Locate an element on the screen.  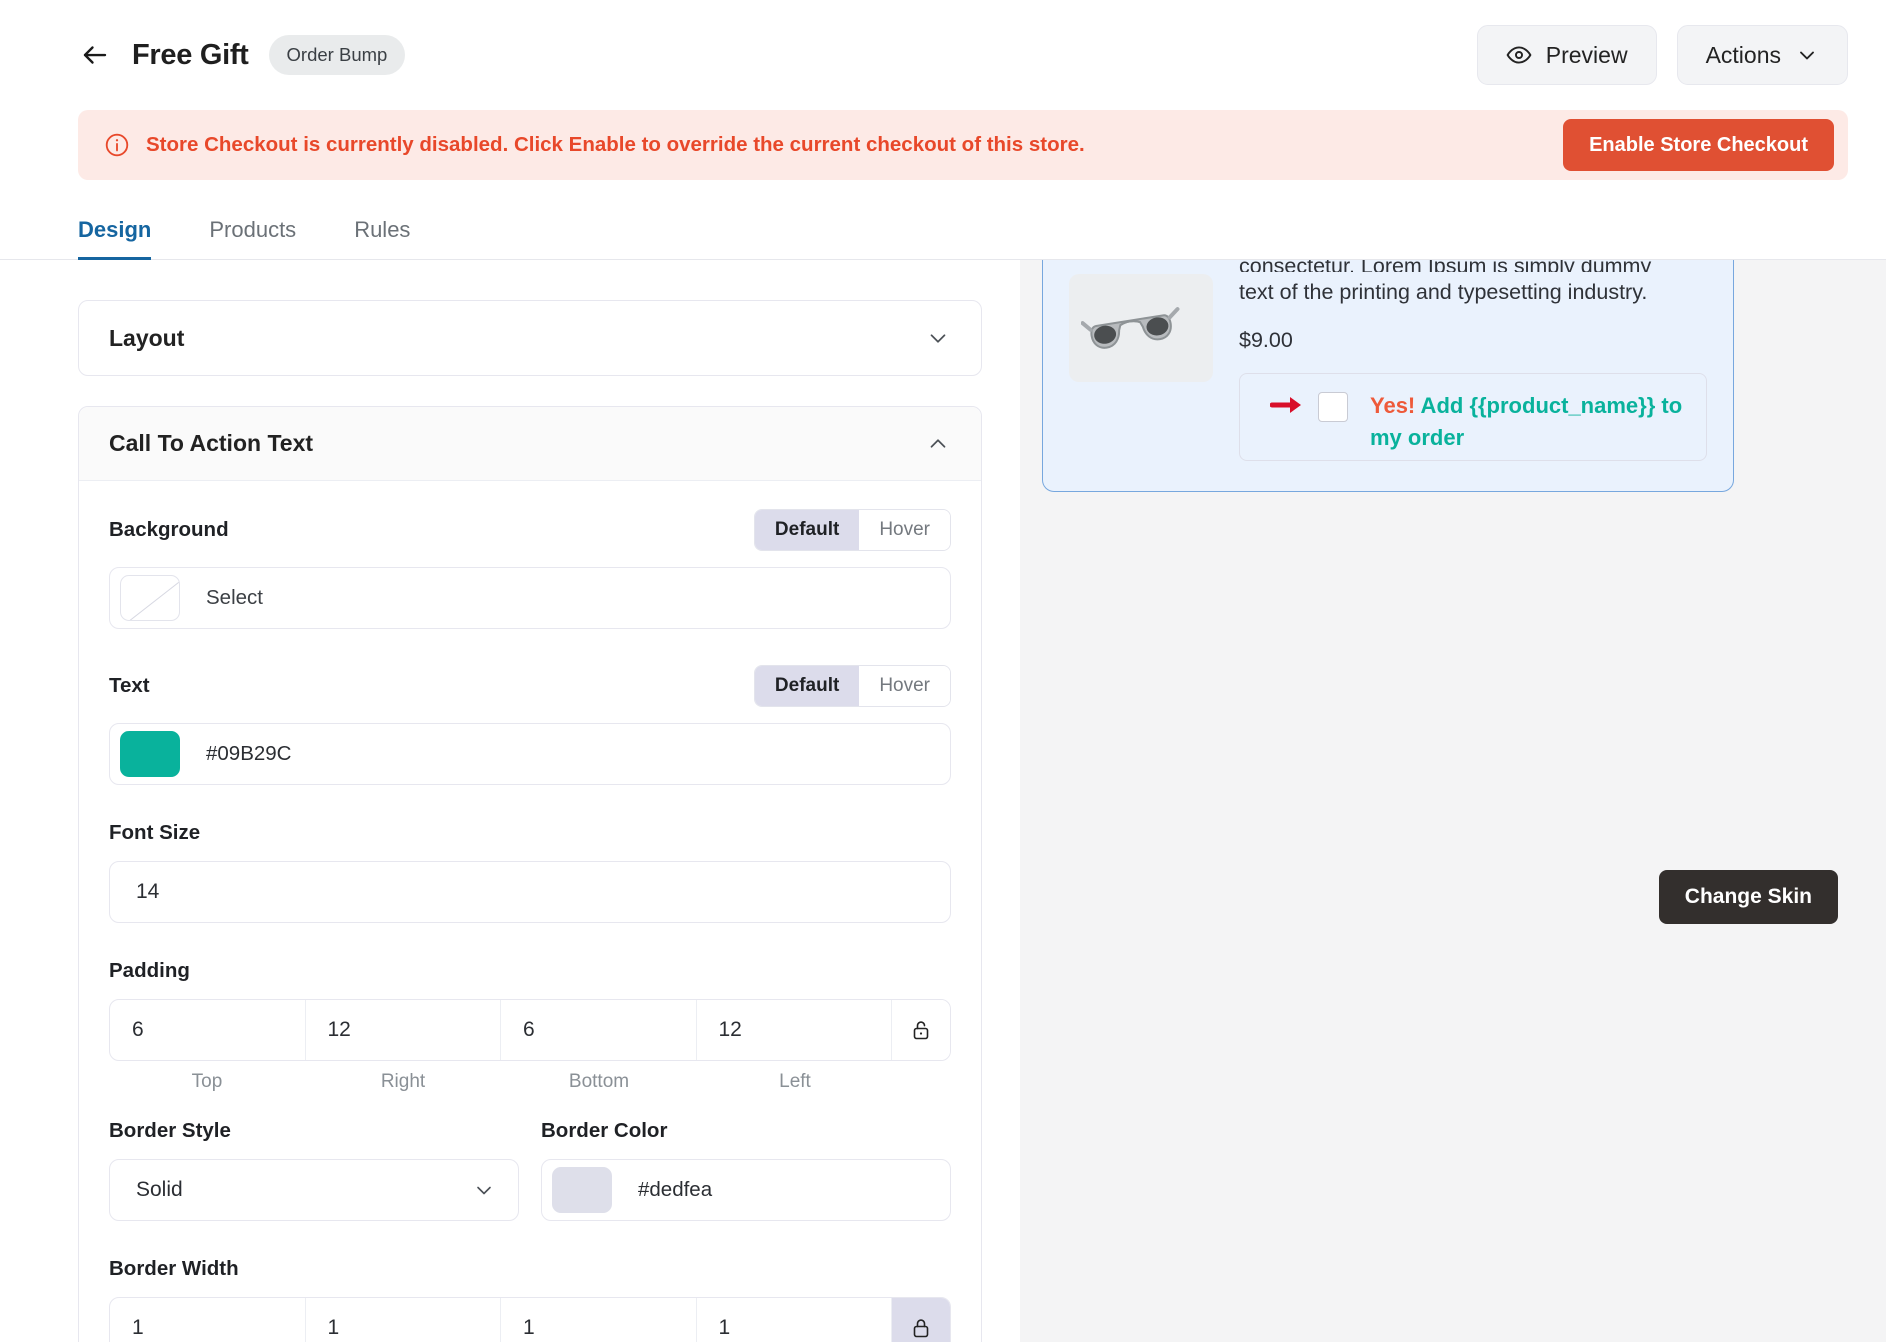
layout-section: Layout is located at coordinates (530, 338).